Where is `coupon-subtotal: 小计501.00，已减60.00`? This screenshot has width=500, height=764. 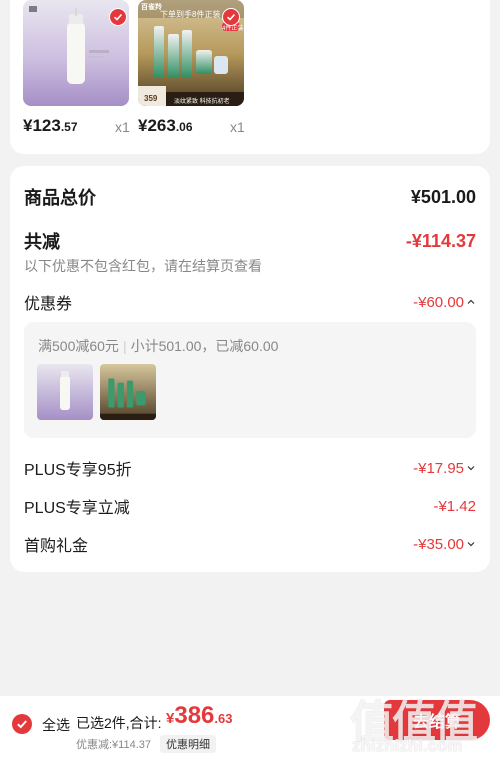
coupon-subtotal: 小计501.00，已减60.00 is located at coordinates (204, 346).